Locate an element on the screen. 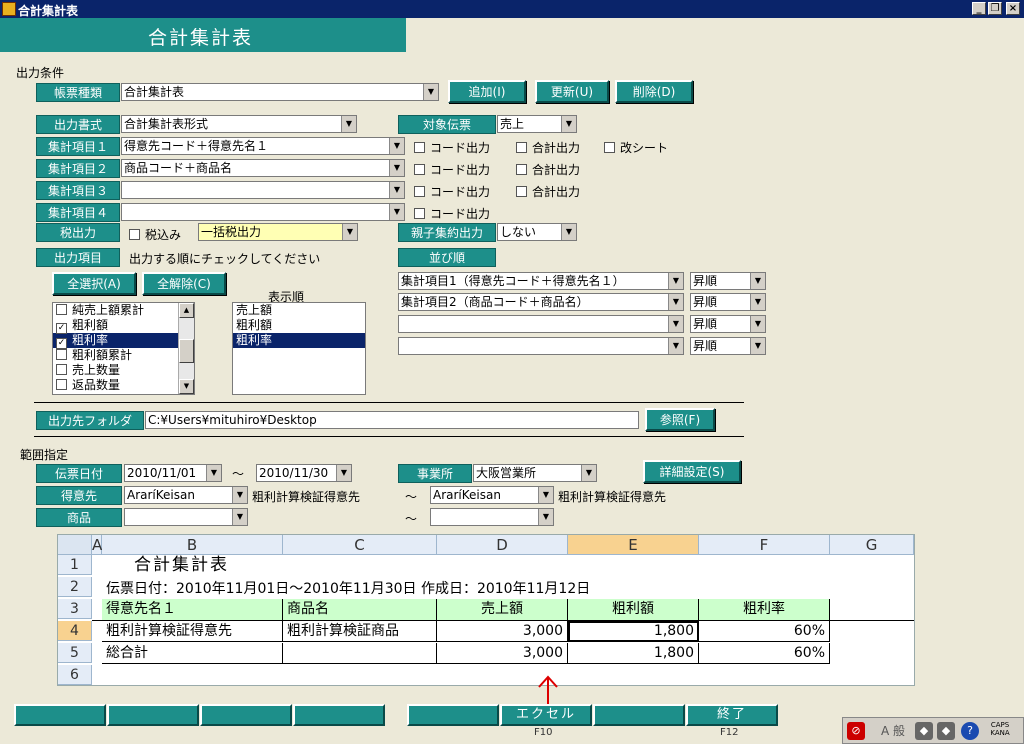 The height and width of the screenshot is (744, 1024). sort3-order-select: 昇順 ▼ is located at coordinates (728, 324).